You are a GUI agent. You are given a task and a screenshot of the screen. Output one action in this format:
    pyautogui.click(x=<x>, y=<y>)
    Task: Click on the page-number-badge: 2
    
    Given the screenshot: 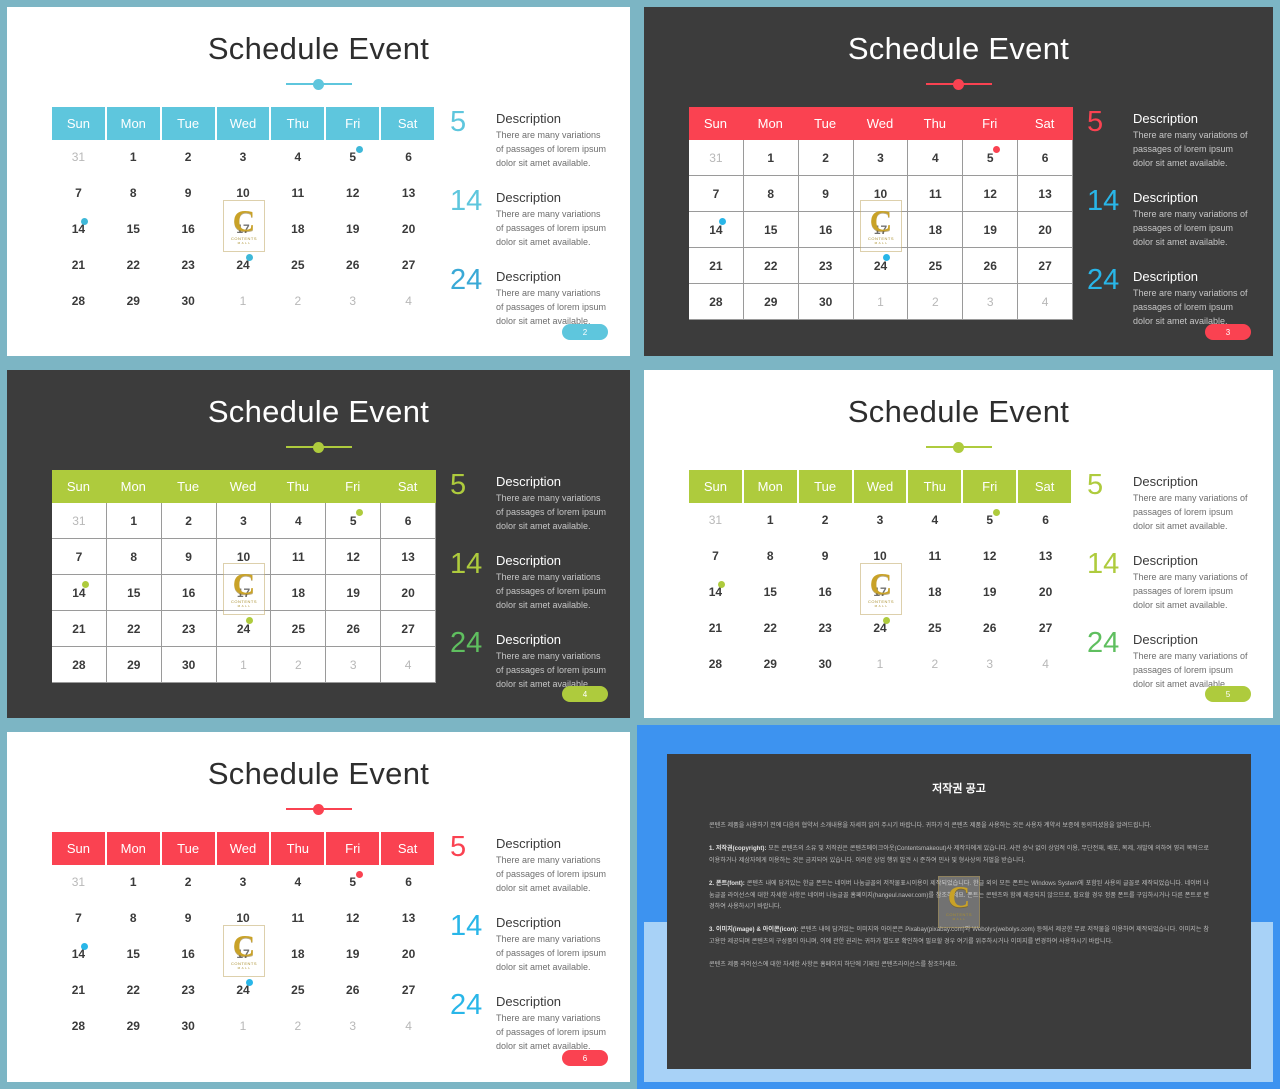 What is the action you would take?
    pyautogui.click(x=585, y=332)
    